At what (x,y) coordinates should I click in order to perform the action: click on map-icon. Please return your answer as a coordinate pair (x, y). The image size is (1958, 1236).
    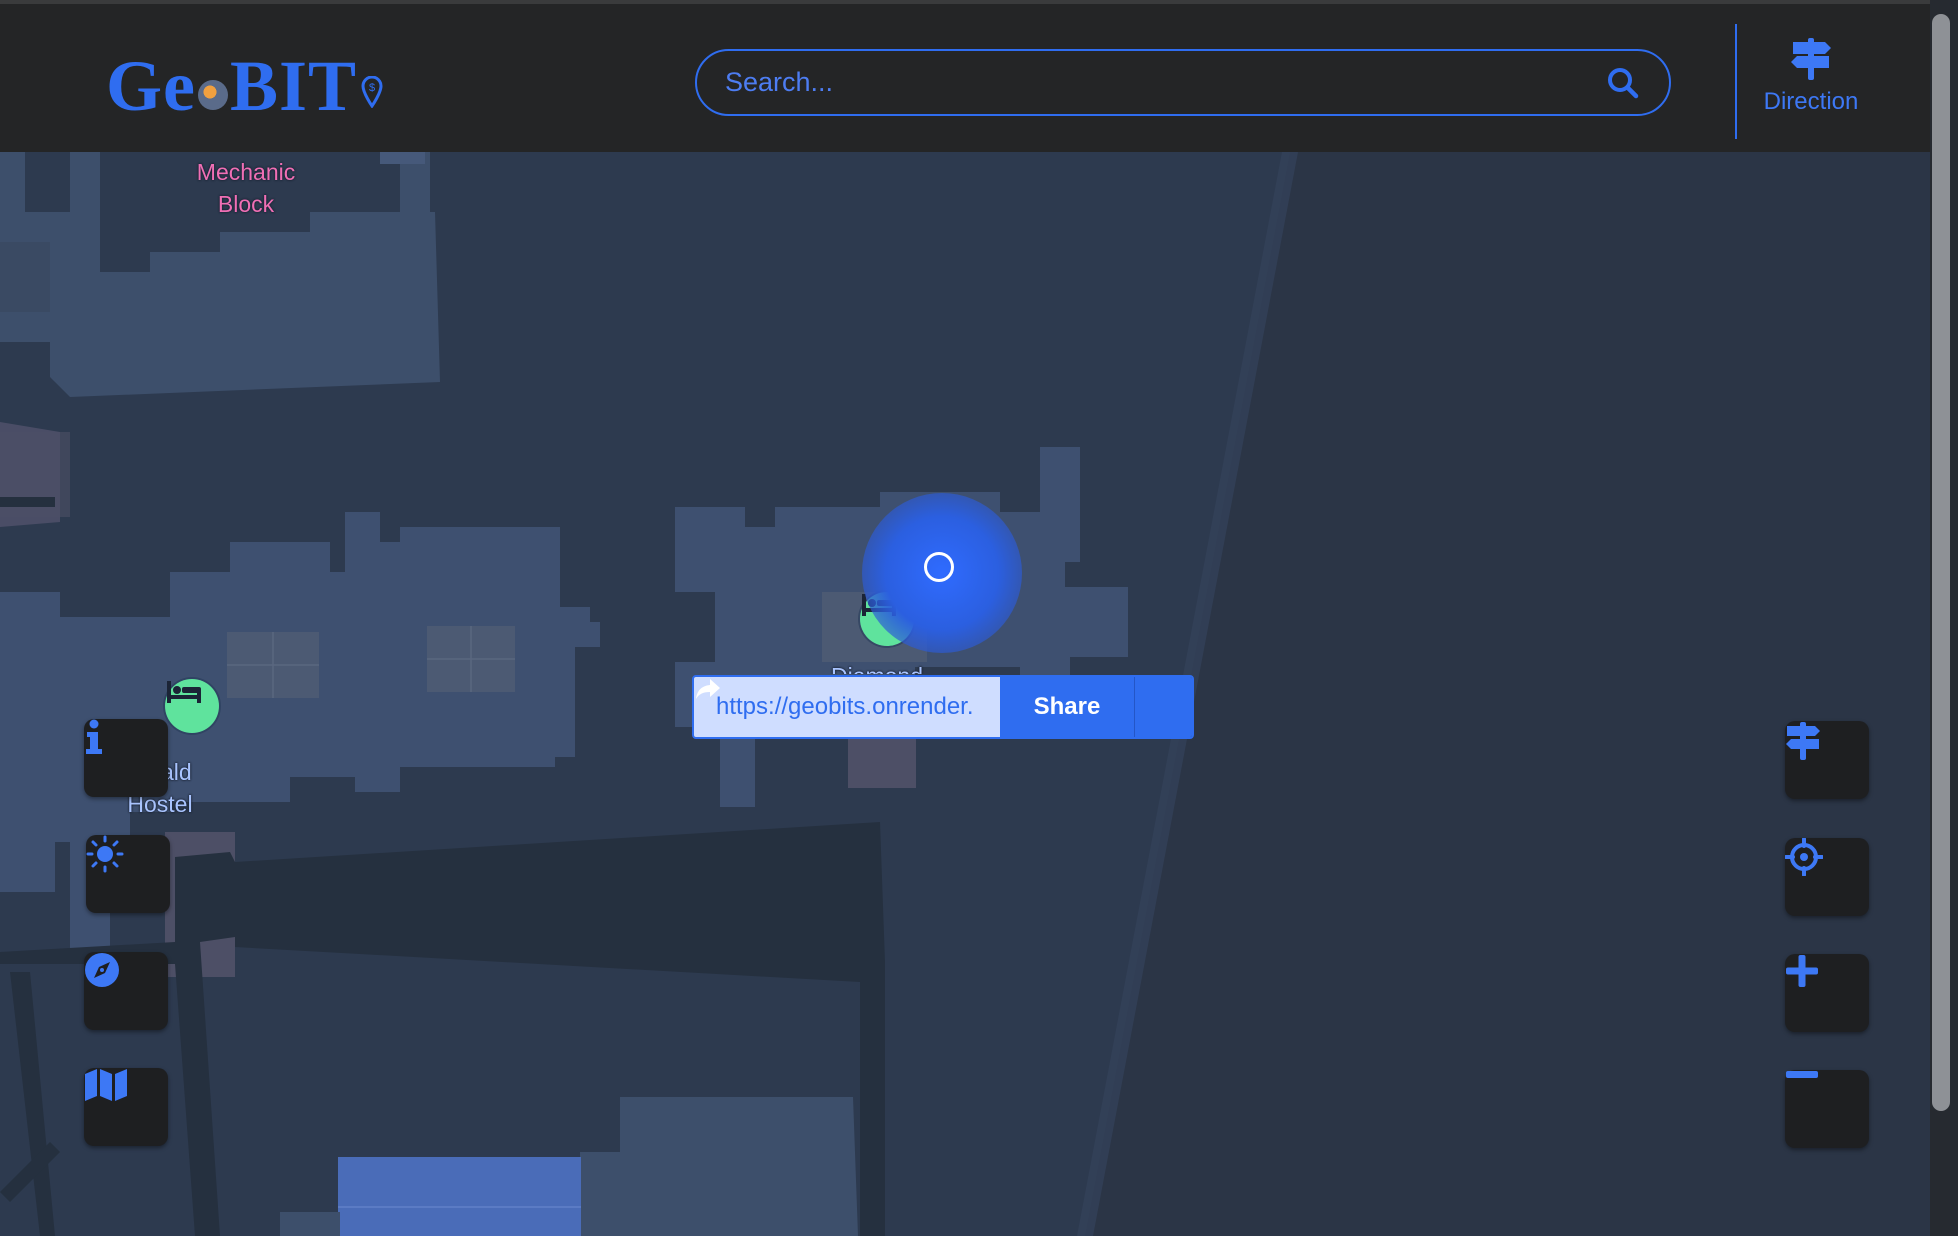
    Looking at the image, I should click on (106, 1085).